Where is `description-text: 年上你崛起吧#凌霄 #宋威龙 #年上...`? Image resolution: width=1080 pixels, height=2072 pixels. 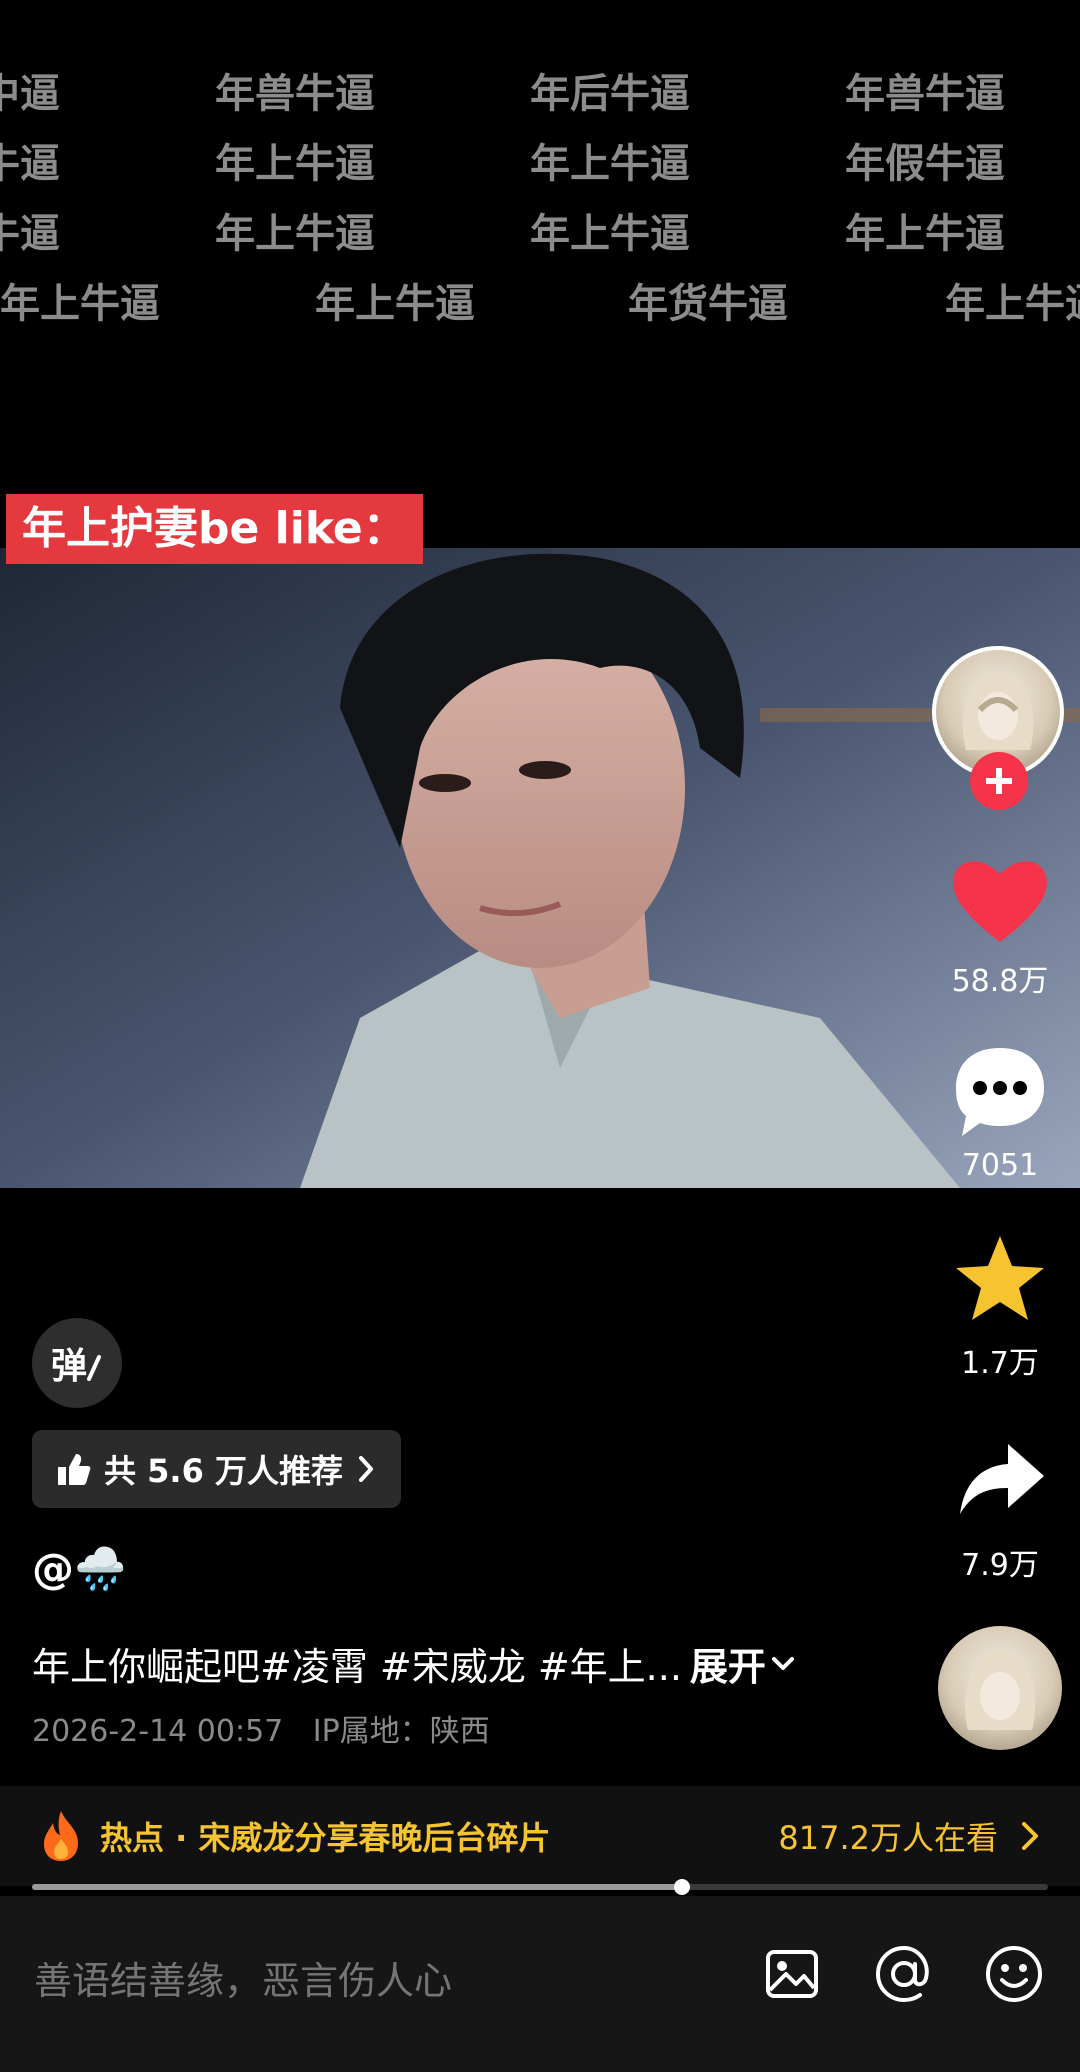 description-text: 年上你崛起吧#凌霄 #宋威龙 #年上... is located at coordinates (357, 1667).